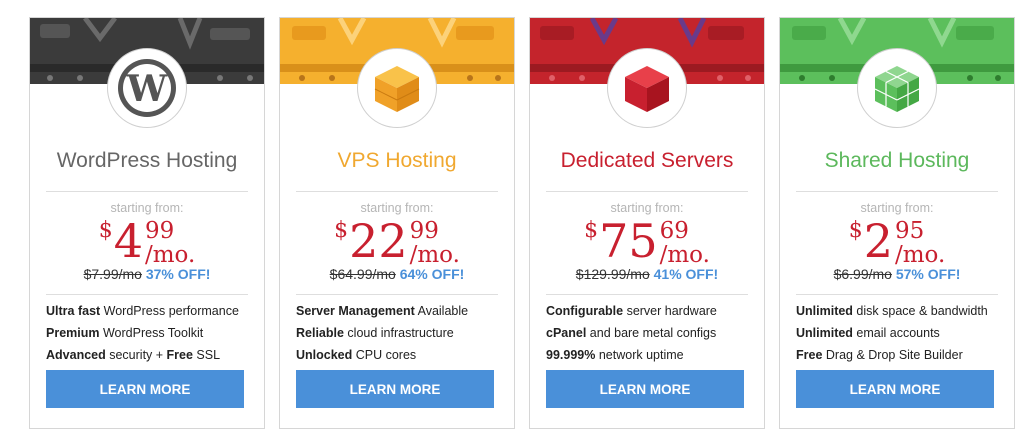 The image size is (1024, 436). What do you see at coordinates (892, 311) in the screenshot?
I see `feature-item: Unlimited disk space & bandwidth` at bounding box center [892, 311].